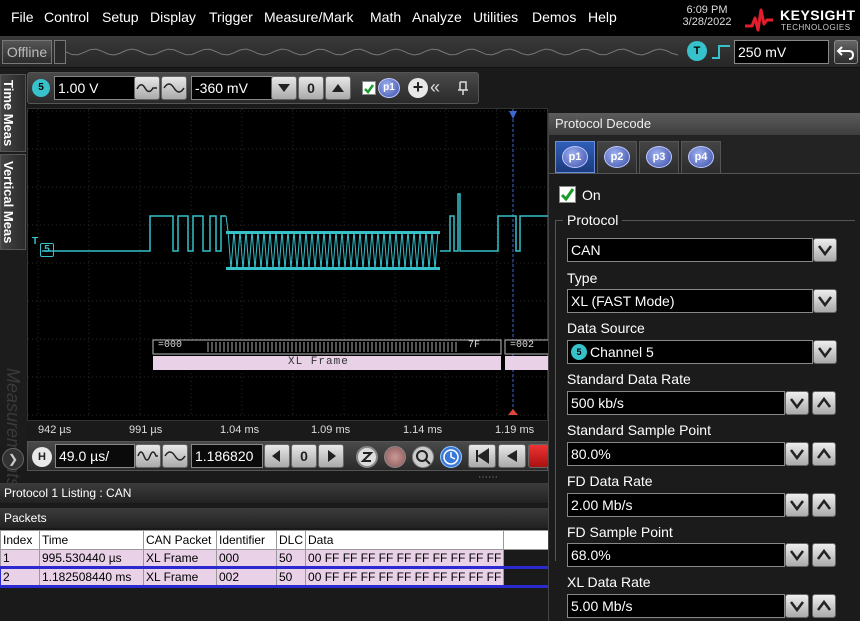  Describe the element at coordinates (690, 250) in the screenshot. I see `protocol-select: CAN` at that location.